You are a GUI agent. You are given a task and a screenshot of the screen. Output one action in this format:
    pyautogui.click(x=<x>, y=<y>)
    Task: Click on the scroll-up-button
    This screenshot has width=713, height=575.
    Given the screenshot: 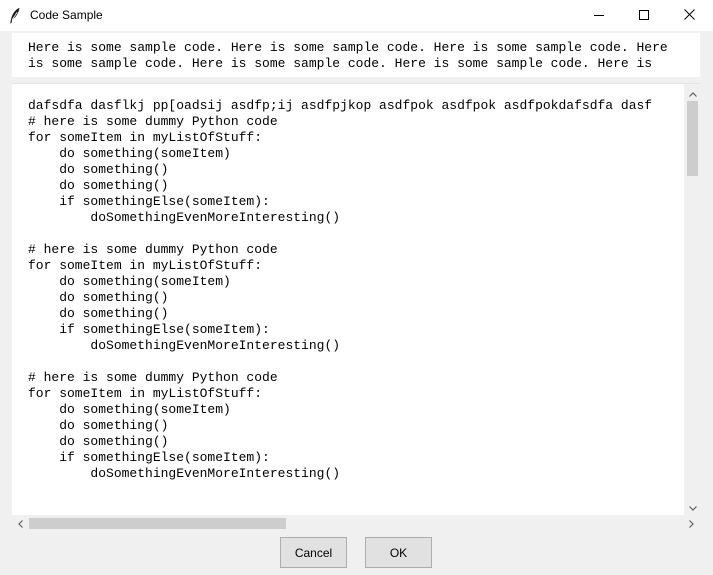 What is the action you would take?
    pyautogui.click(x=692, y=92)
    